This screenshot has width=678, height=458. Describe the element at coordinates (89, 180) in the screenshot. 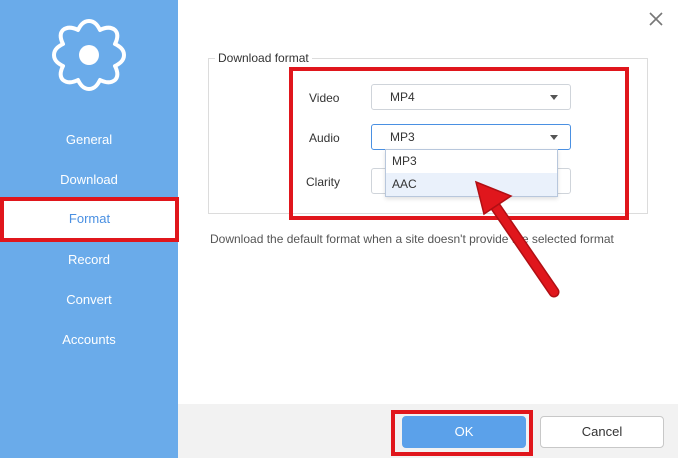

I see `sidebar-item-download: Download` at that location.